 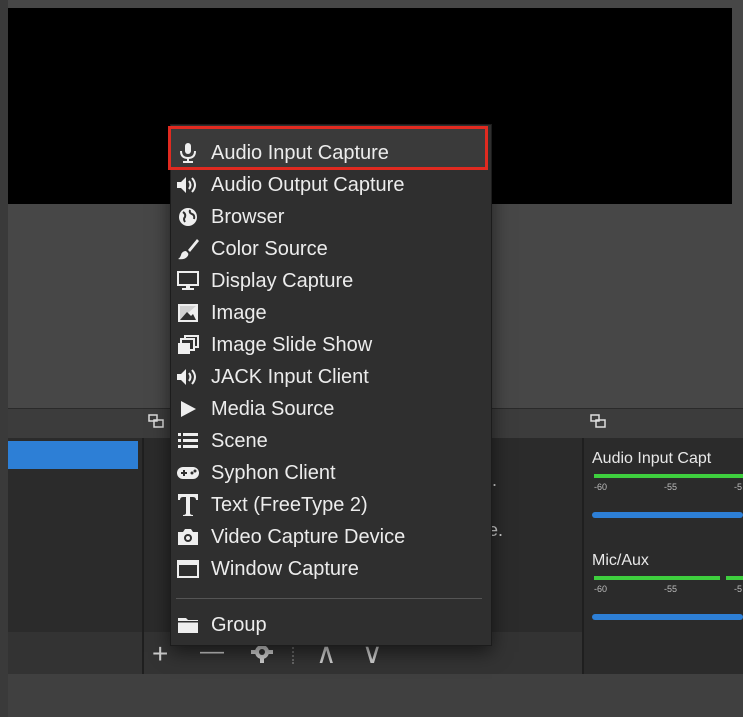 What do you see at coordinates (188, 249) in the screenshot?
I see `brush-icon` at bounding box center [188, 249].